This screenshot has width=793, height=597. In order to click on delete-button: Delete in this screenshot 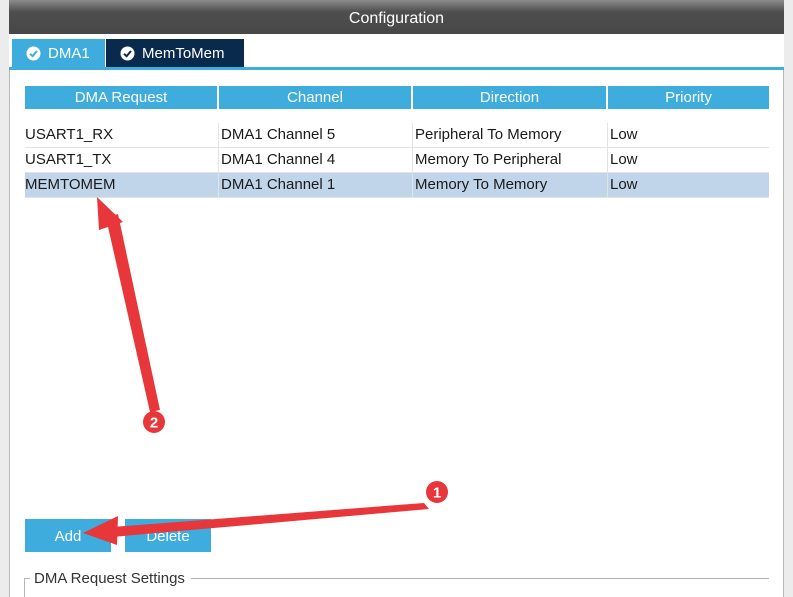, I will do `click(168, 535)`.